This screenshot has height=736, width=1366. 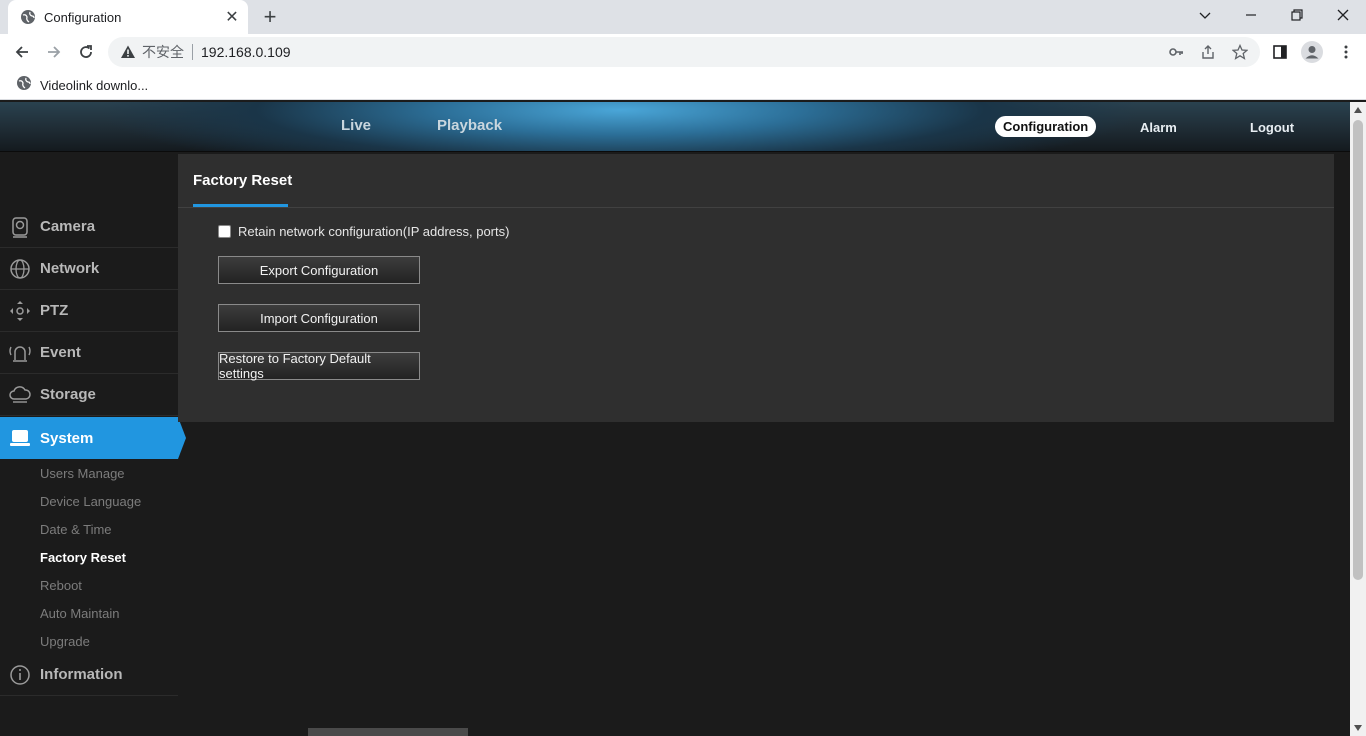 What do you see at coordinates (270, 16) in the screenshot?
I see `new-tab-button: +` at bounding box center [270, 16].